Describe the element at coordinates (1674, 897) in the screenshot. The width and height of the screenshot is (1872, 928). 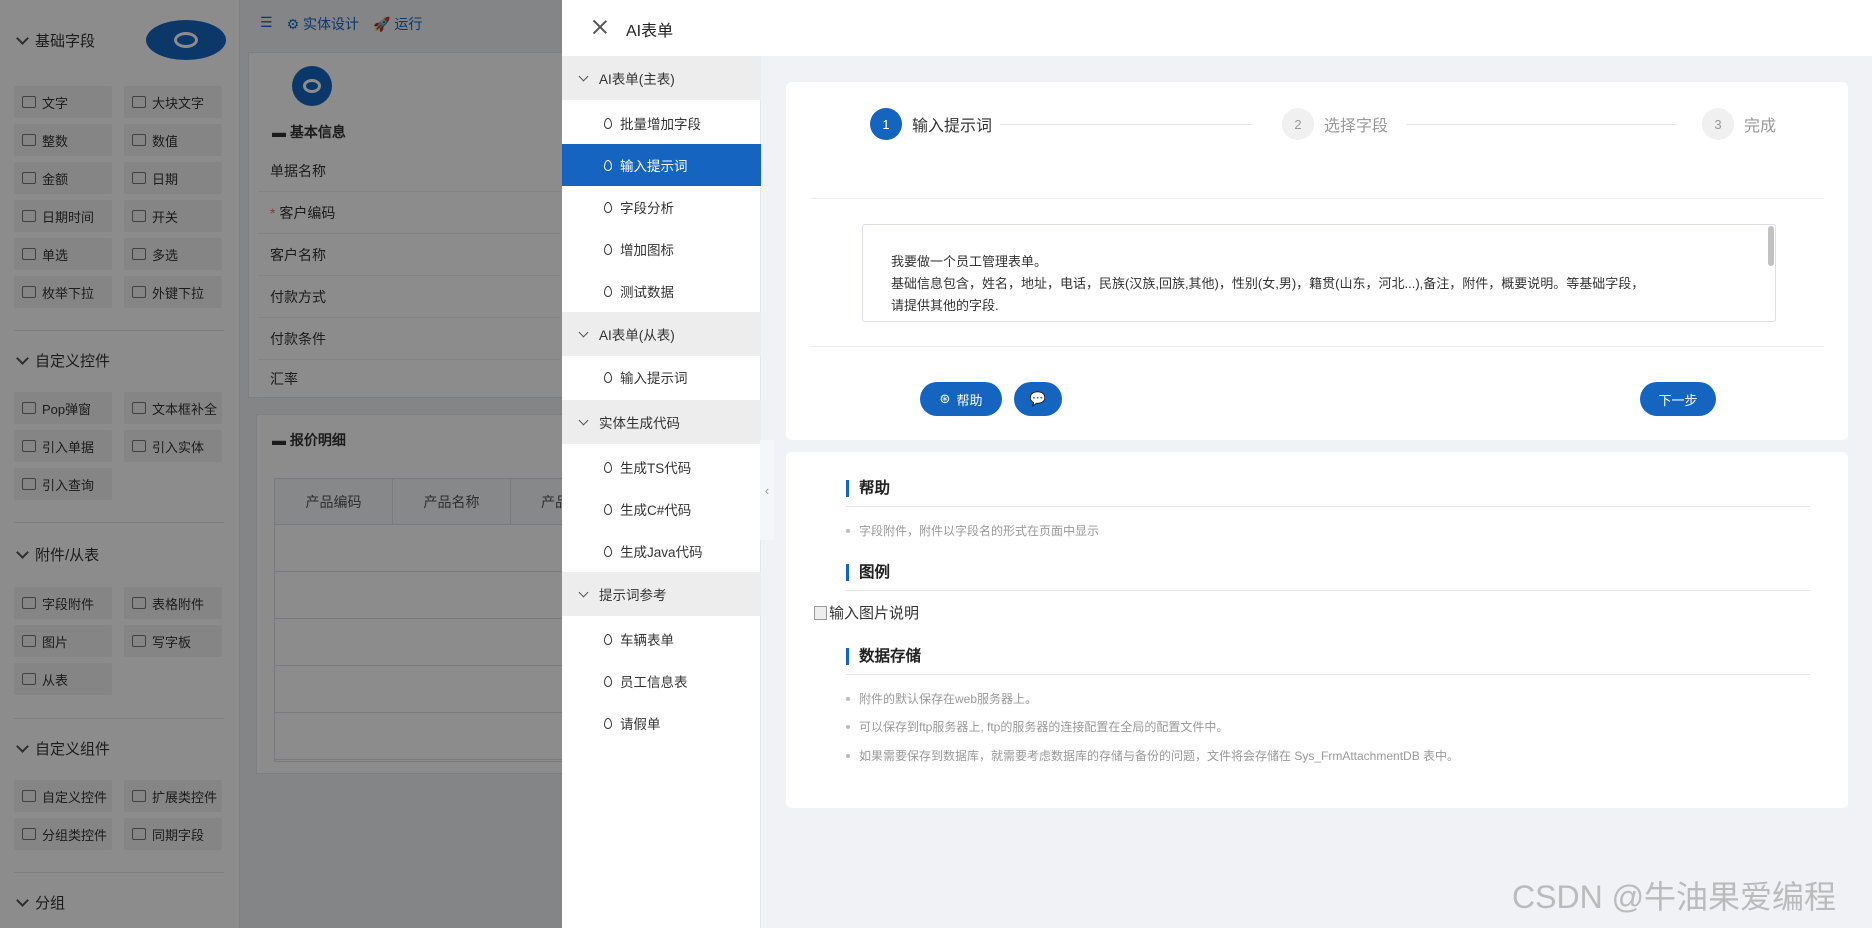
I see `watermark: CSDN @牛油果爱编程` at that location.